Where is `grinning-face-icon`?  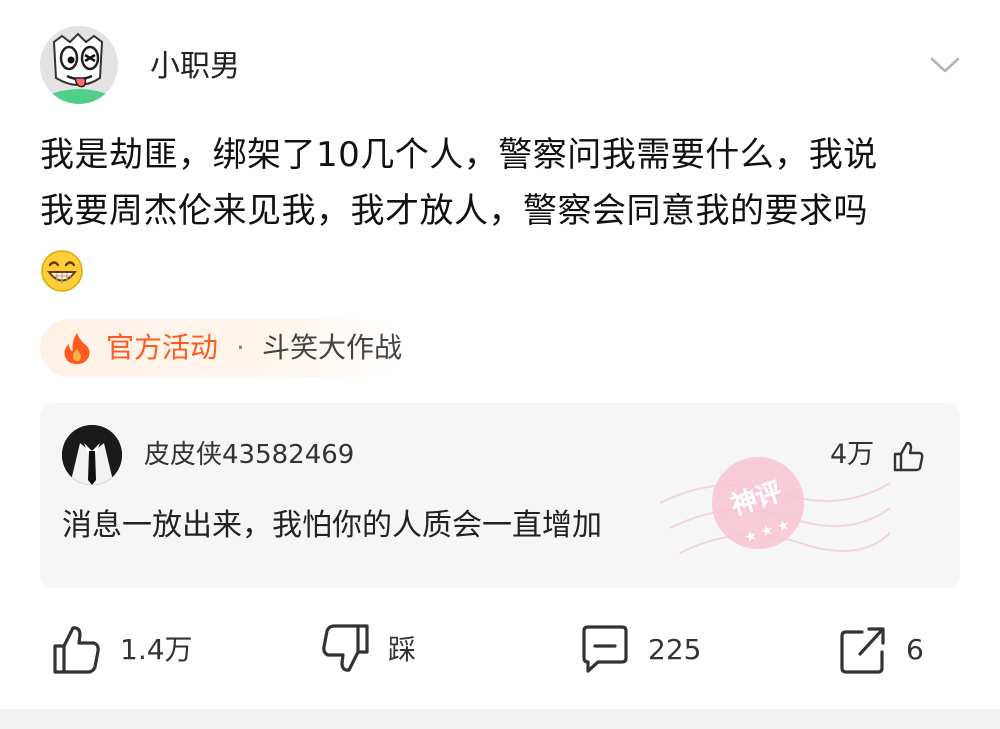
grinning-face-icon is located at coordinates (62, 271).